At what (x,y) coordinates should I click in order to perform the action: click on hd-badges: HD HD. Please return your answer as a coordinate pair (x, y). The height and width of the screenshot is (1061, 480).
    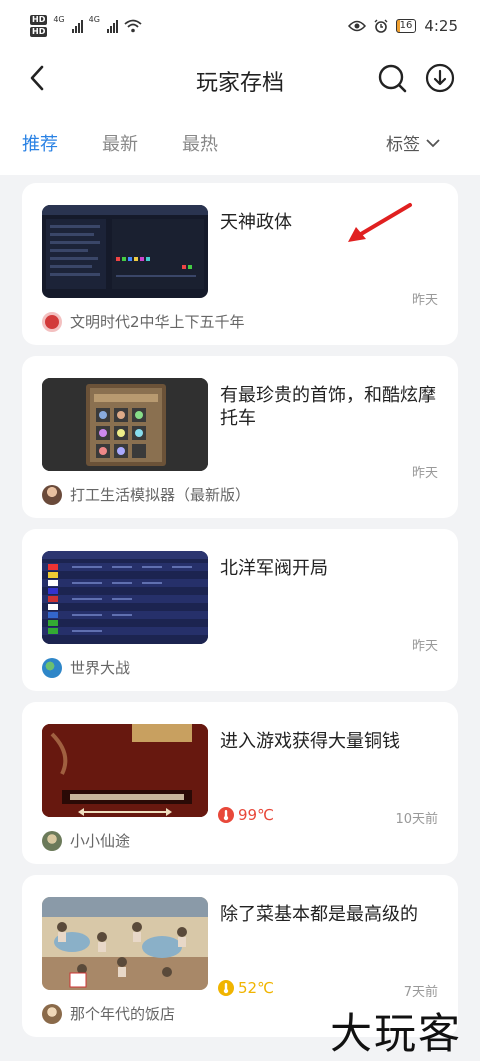
    Looking at the image, I should click on (39, 26).